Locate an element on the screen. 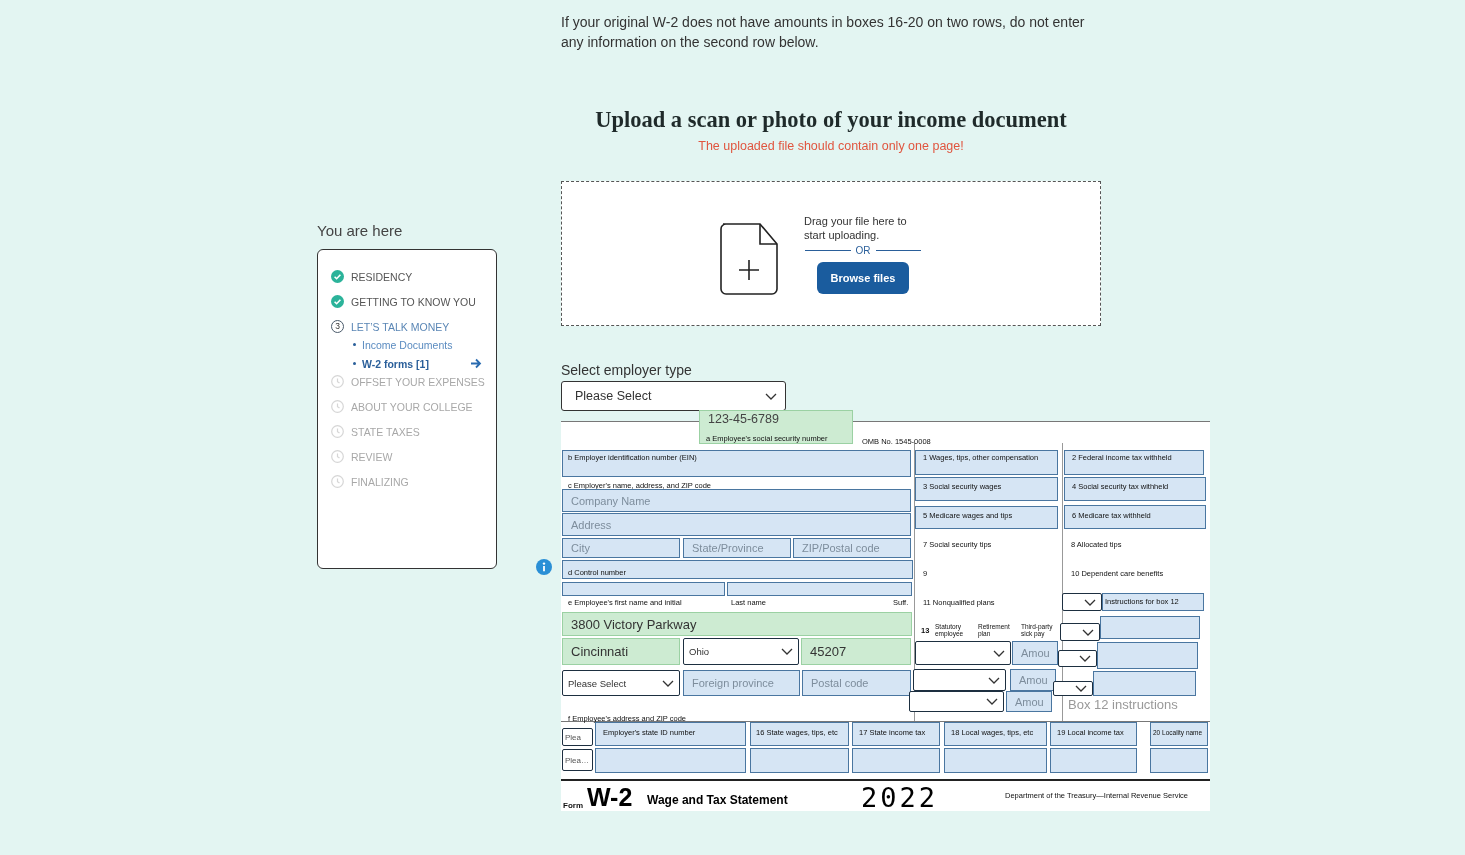 This screenshot has height=855, width=1465. substep-link: W-2 forms [1] is located at coordinates (395, 363).